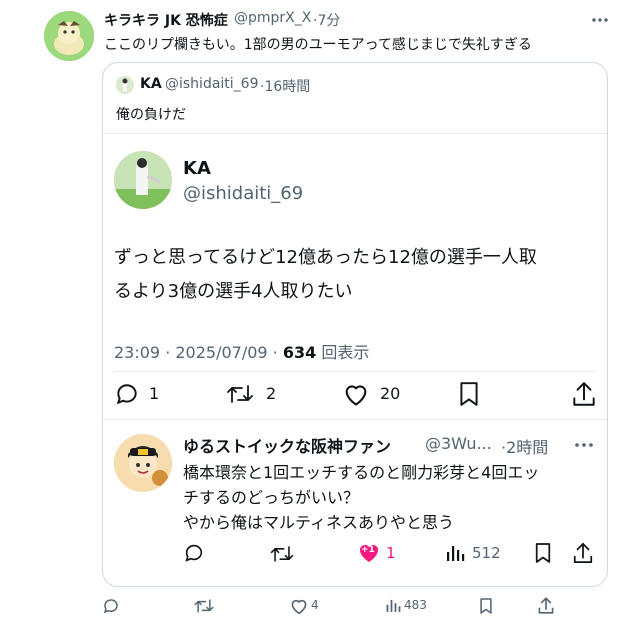 This screenshot has height=626, width=640. What do you see at coordinates (299, 606) in the screenshot?
I see `main-like-icon` at bounding box center [299, 606].